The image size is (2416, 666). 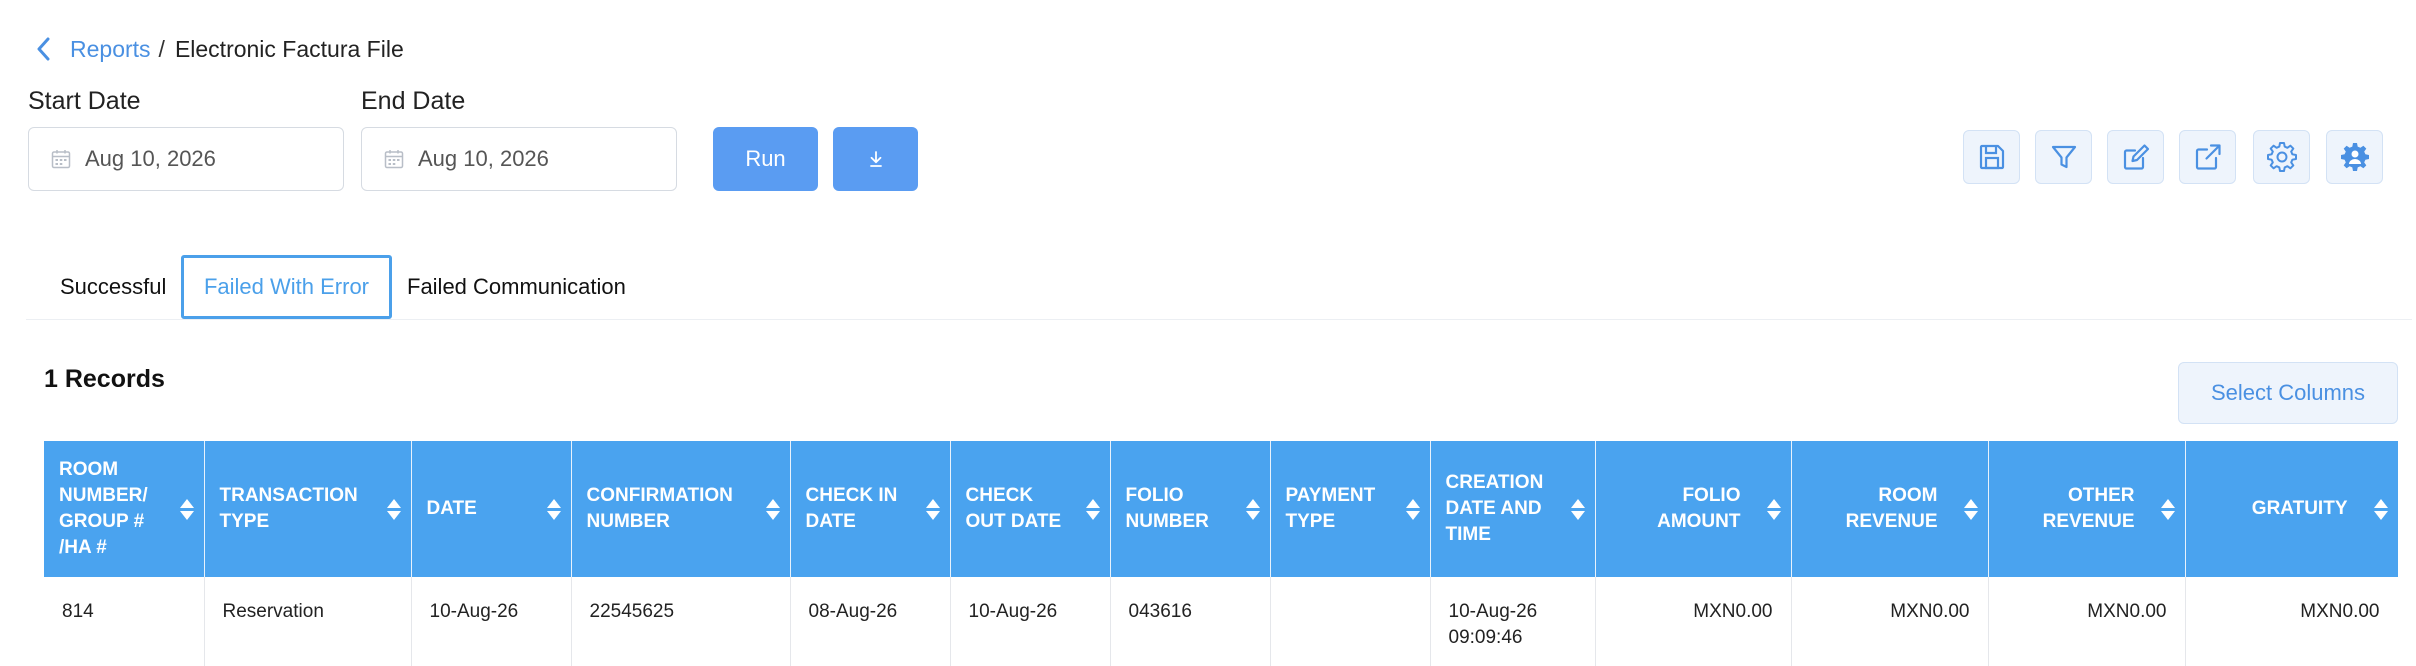 I want to click on column-header-label: PAYMENT TYPE, so click(x=1330, y=508).